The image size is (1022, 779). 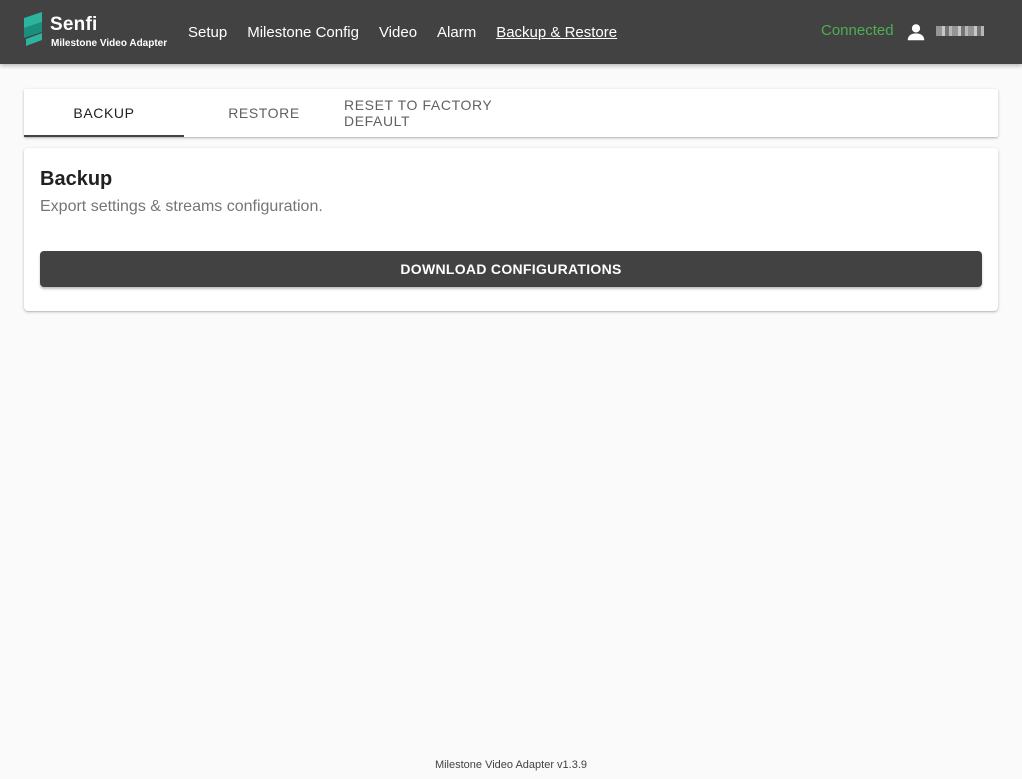 I want to click on brand-logo: Senfi Milestone Video Adapter, so click(x=97, y=32).